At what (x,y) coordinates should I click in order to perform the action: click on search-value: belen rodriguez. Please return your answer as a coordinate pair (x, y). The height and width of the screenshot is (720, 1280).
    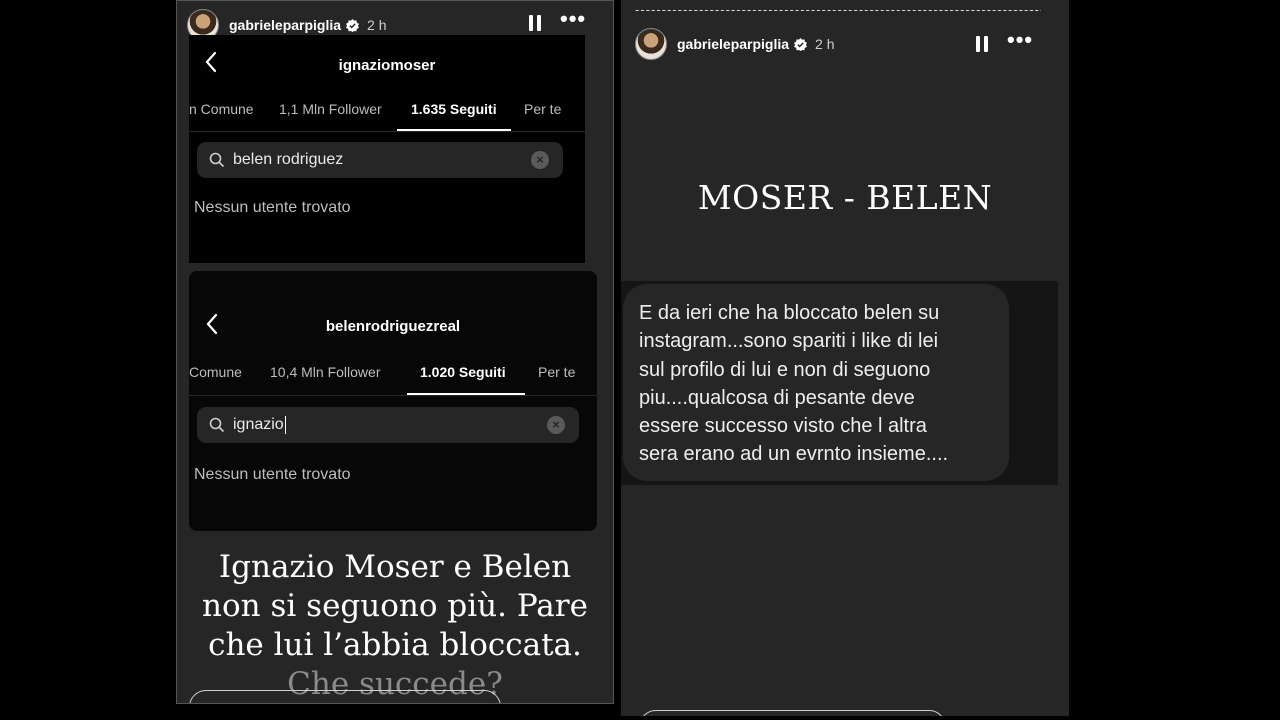
    Looking at the image, I should click on (288, 159).